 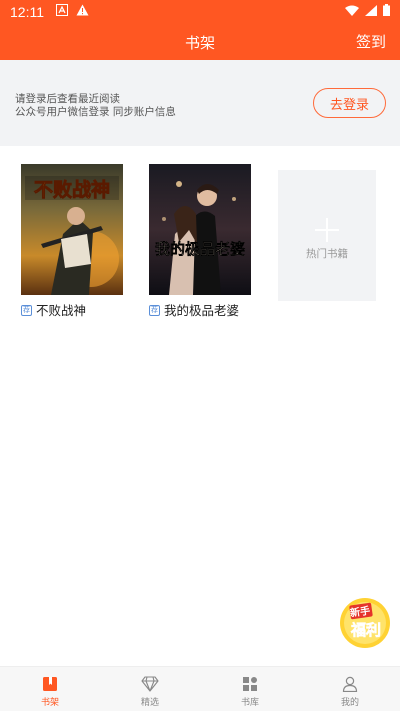 I want to click on warning-icon, so click(x=82, y=12).